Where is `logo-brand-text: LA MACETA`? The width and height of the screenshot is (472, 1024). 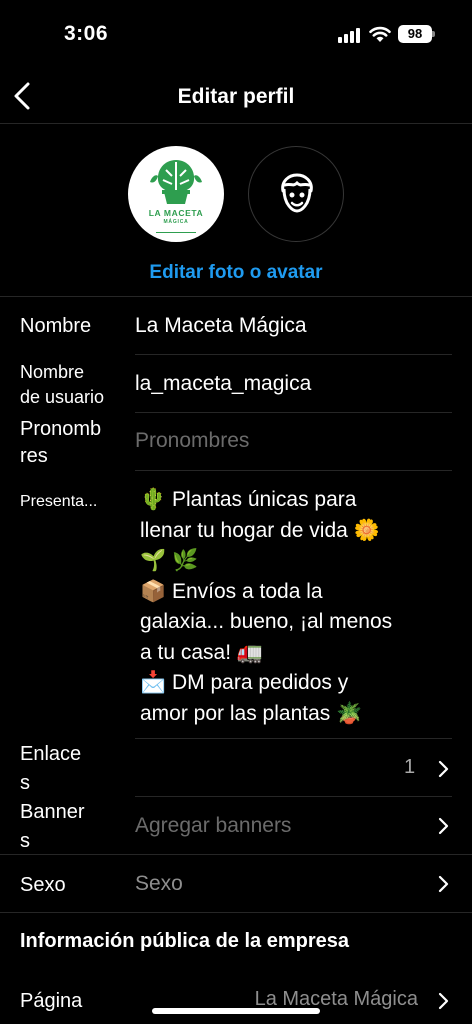
logo-brand-text: LA MACETA is located at coordinates (176, 213).